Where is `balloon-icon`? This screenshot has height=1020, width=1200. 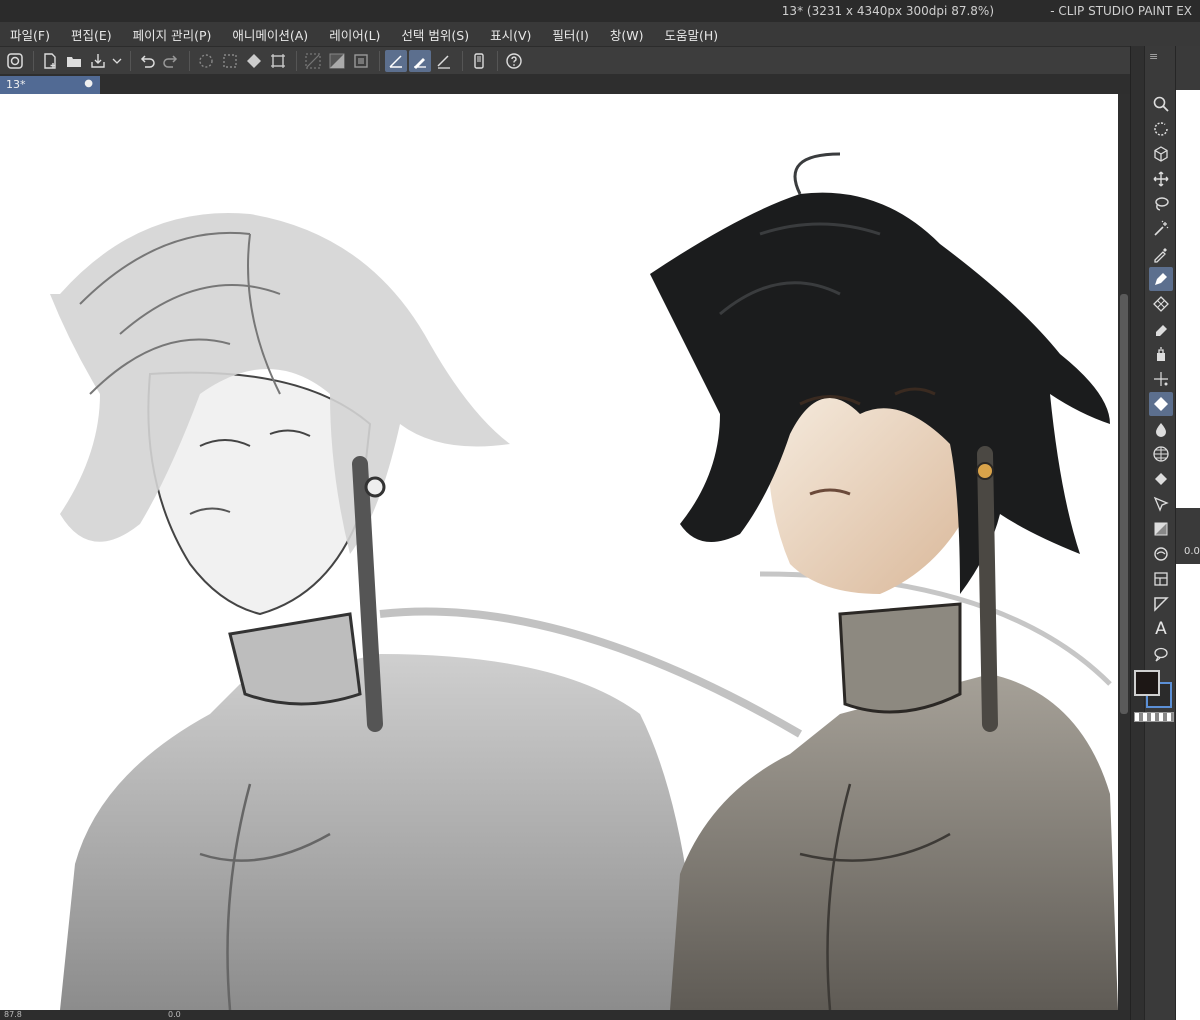
balloon-icon is located at coordinates (1161, 654).